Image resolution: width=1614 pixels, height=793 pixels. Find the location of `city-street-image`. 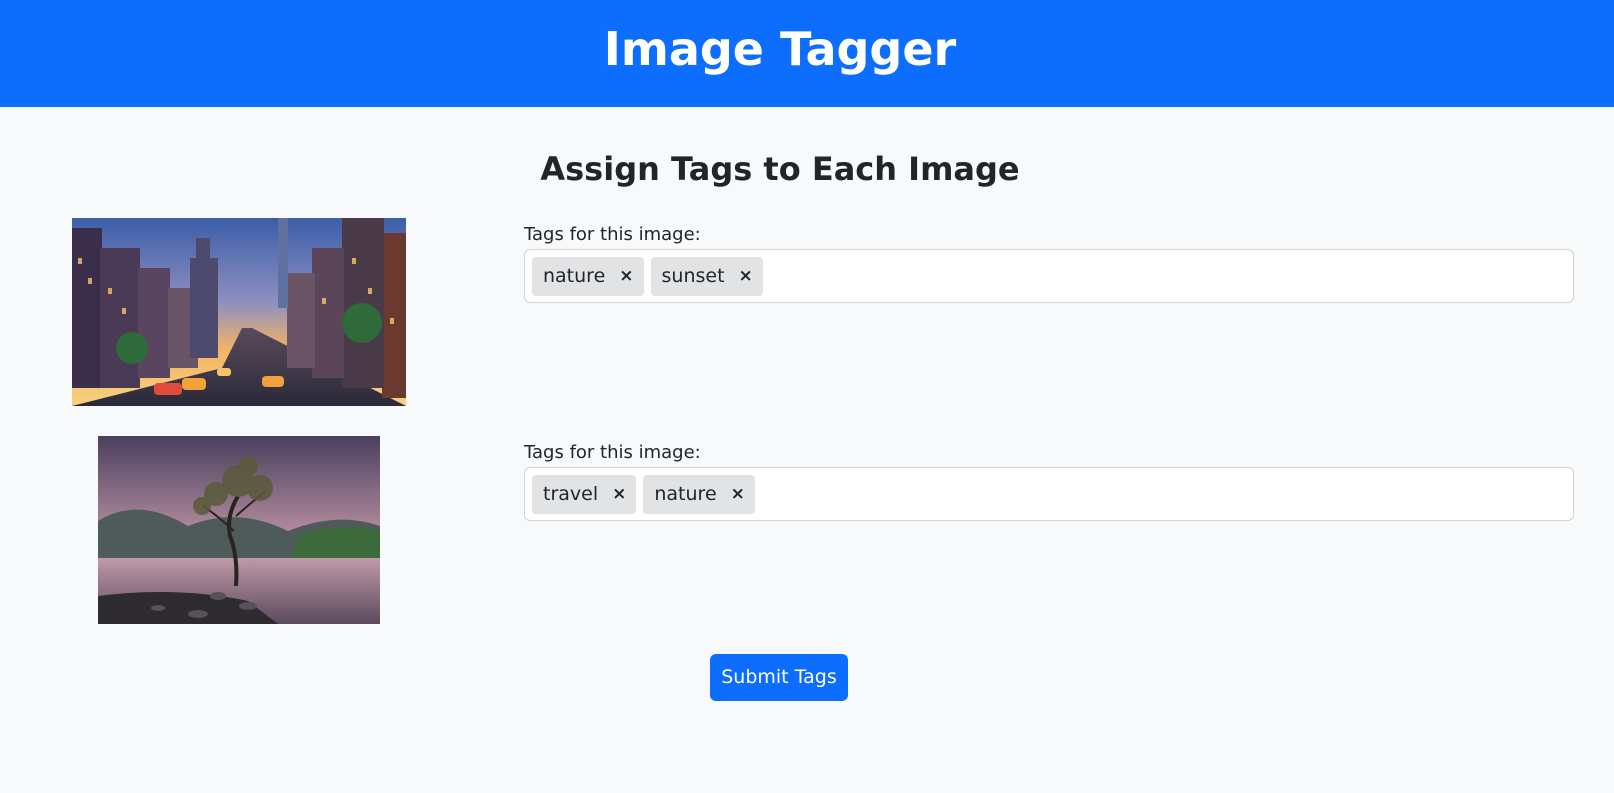

city-street-image is located at coordinates (239, 312).